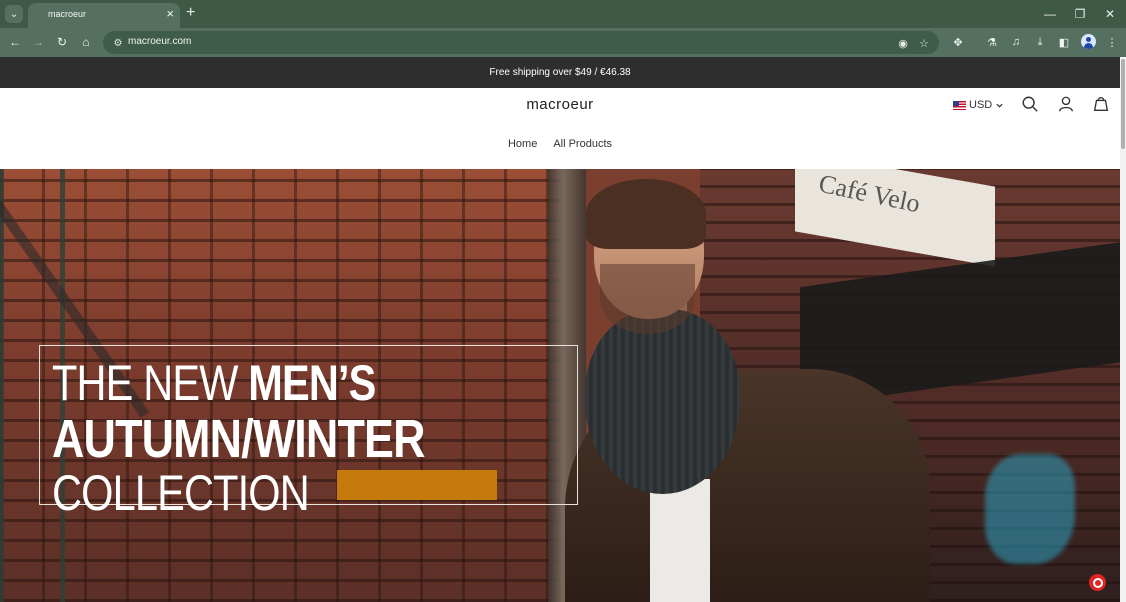 The height and width of the screenshot is (602, 1126). Describe the element at coordinates (170, 14) in the screenshot. I see `close-icon: ×` at that location.